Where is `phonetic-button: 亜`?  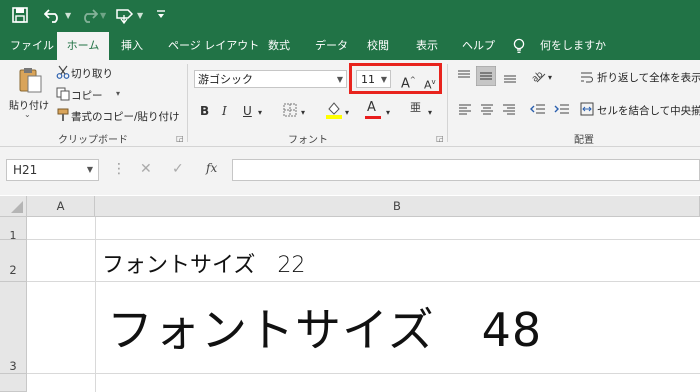
phonetic-button: 亜 is located at coordinates (415, 108).